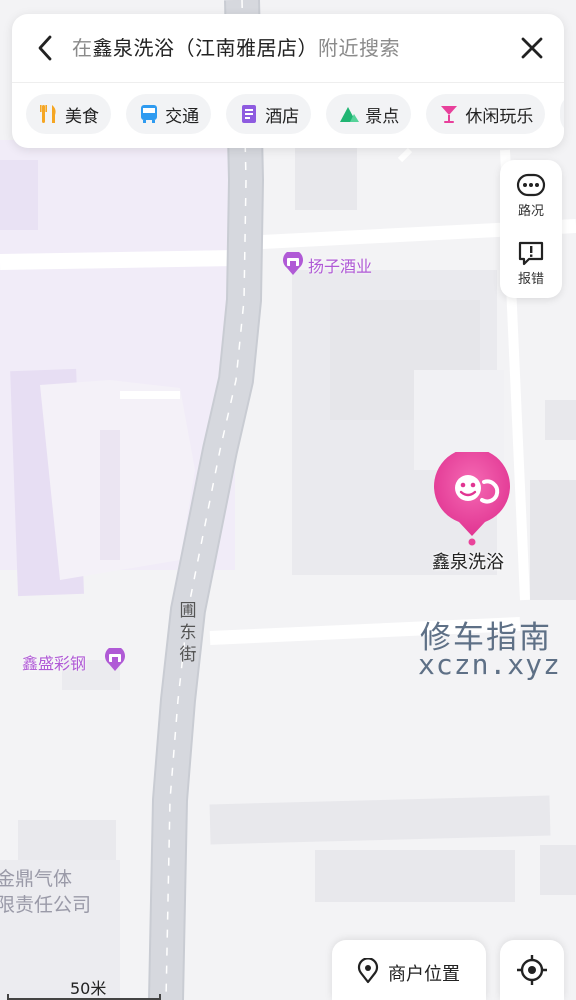 This screenshot has height=1000, width=576. I want to click on category-label: 景点, so click(382, 116).